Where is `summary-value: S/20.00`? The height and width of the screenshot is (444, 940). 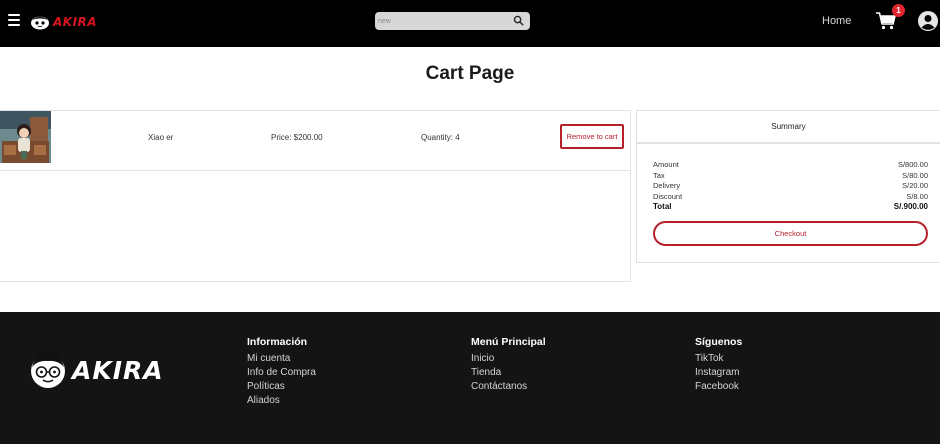
summary-value: S/20.00 is located at coordinates (915, 185).